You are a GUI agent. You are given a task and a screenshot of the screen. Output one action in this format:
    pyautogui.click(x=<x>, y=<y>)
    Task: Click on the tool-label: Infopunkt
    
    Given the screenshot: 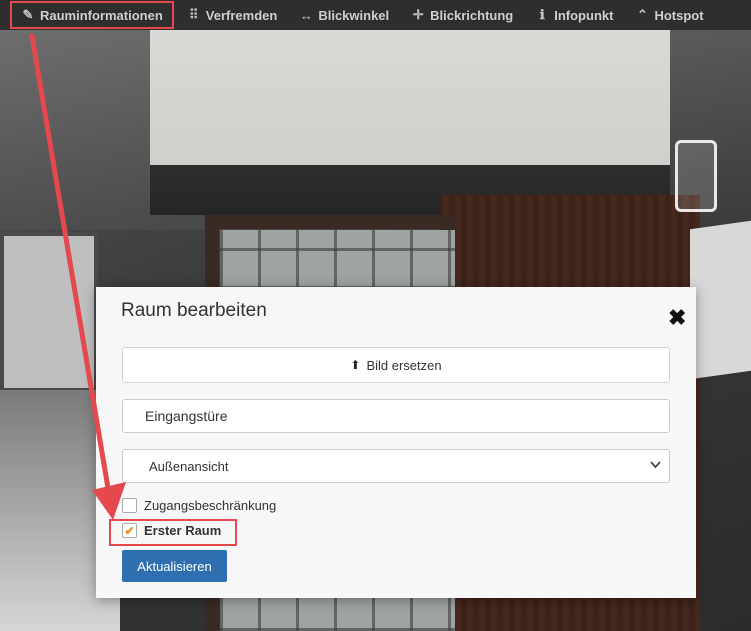 What is the action you would take?
    pyautogui.click(x=584, y=15)
    